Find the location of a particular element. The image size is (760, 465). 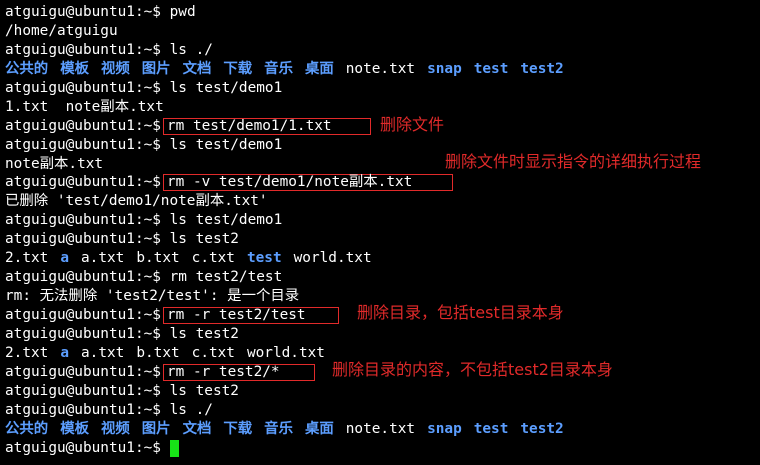

command-text: rm -r test2/* is located at coordinates (223, 371).